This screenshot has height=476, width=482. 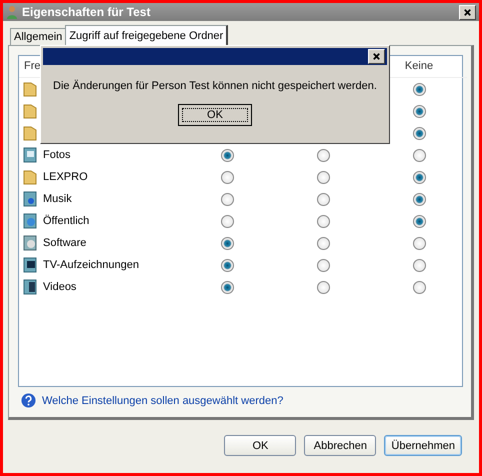 I want to click on dialog-button: Übernehmen, so click(x=423, y=445).